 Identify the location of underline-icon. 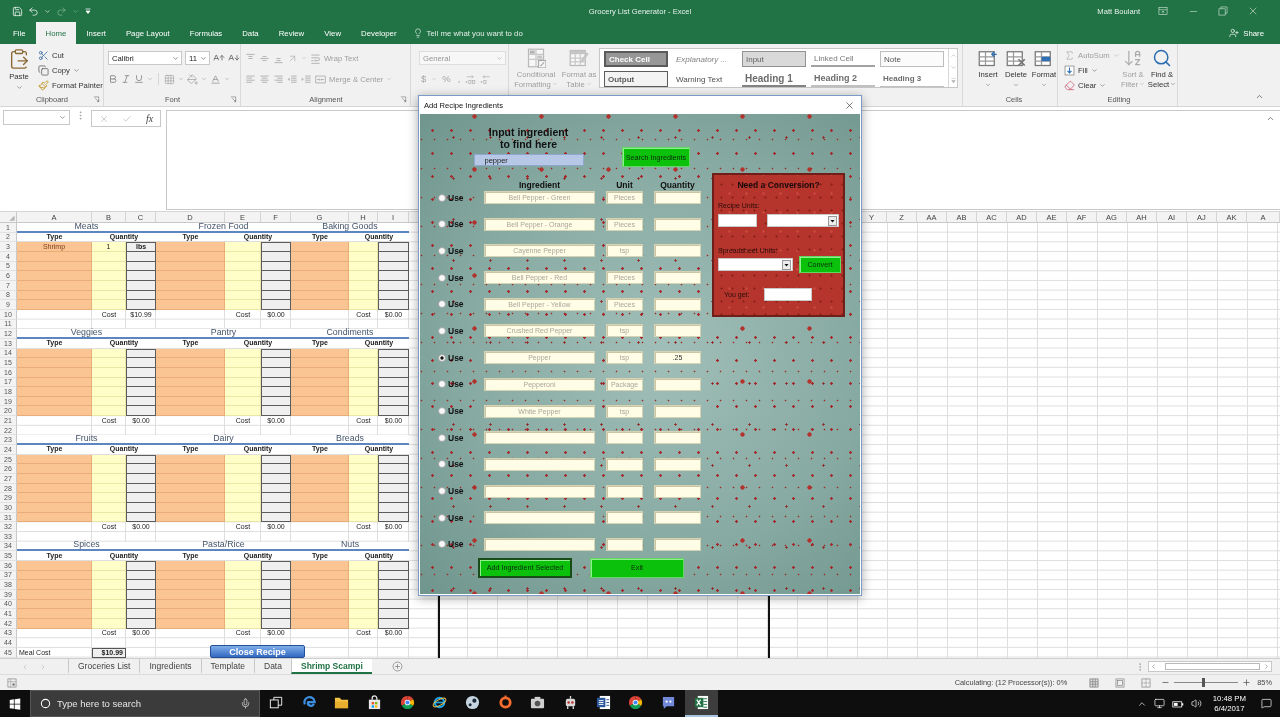
(139, 79).